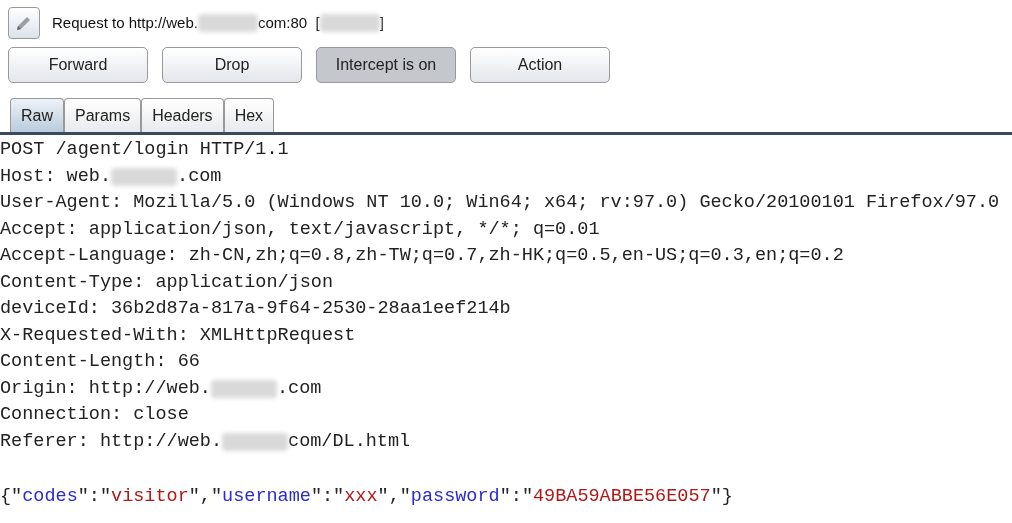 This screenshot has width=1012, height=523. Describe the element at coordinates (24, 23) in the screenshot. I see `edit-button` at that location.